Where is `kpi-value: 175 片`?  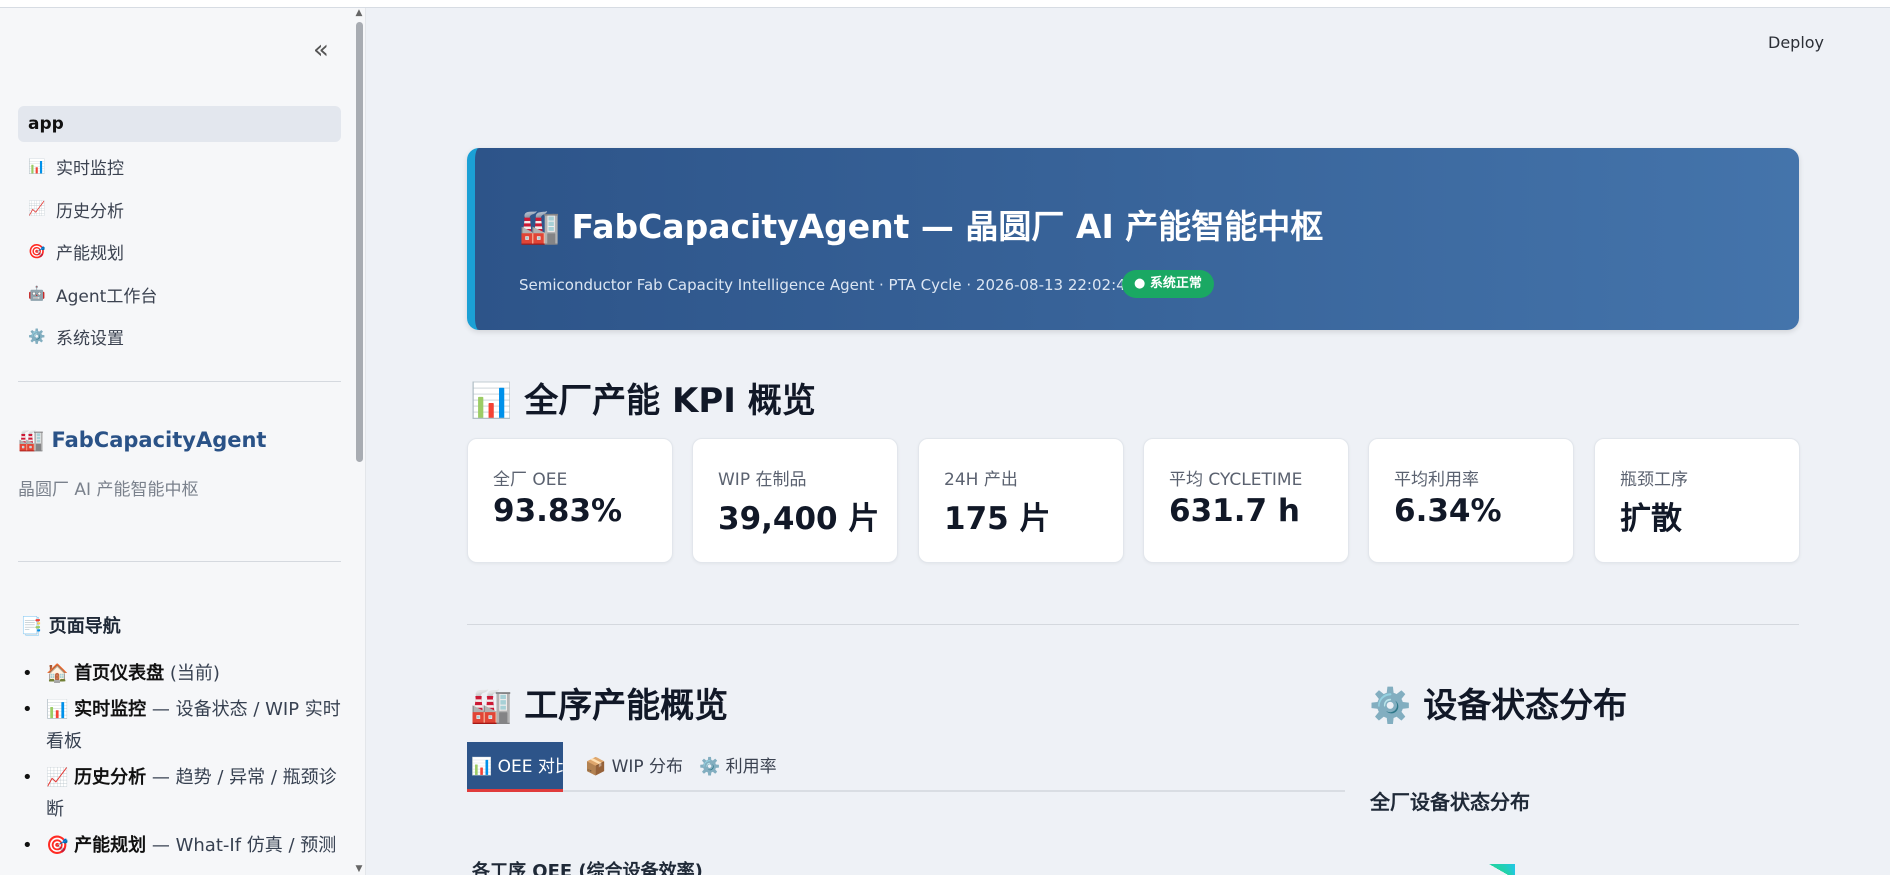
kpi-value: 175 片 is located at coordinates (997, 519).